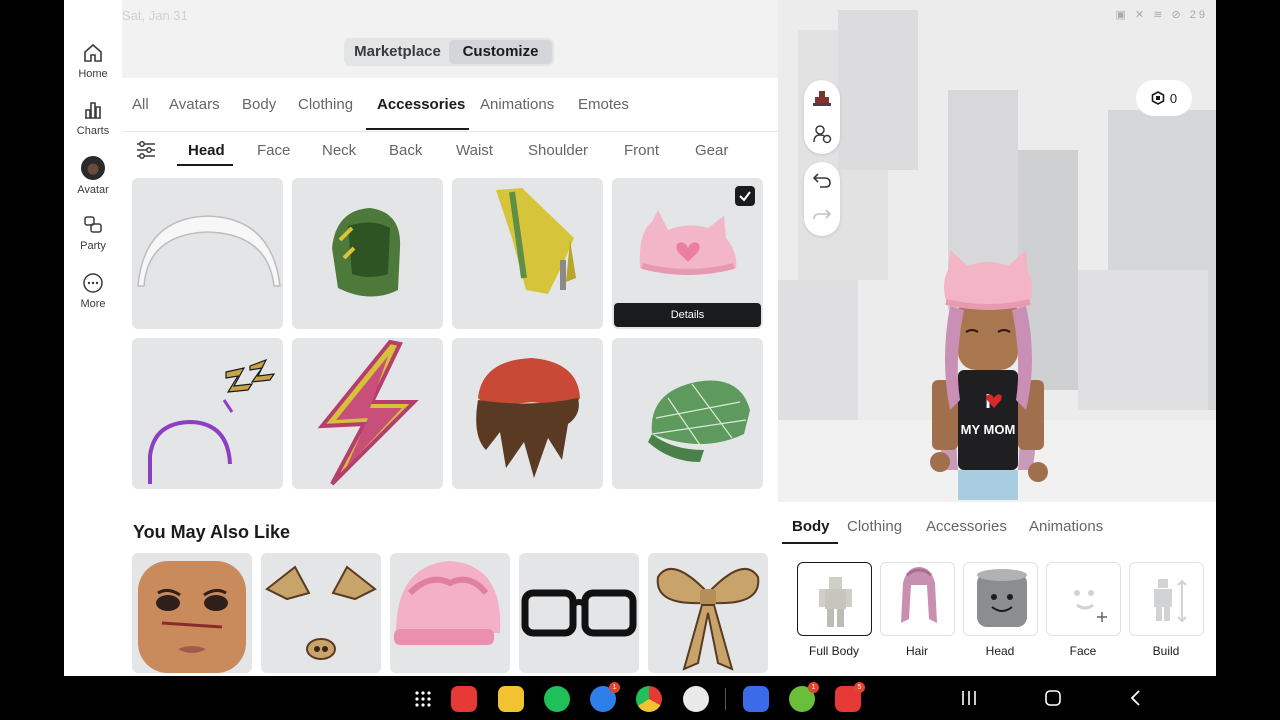 The width and height of the screenshot is (1280, 720). What do you see at coordinates (708, 613) in the screenshot?
I see `ymal-item-leopard-bow` at bounding box center [708, 613].